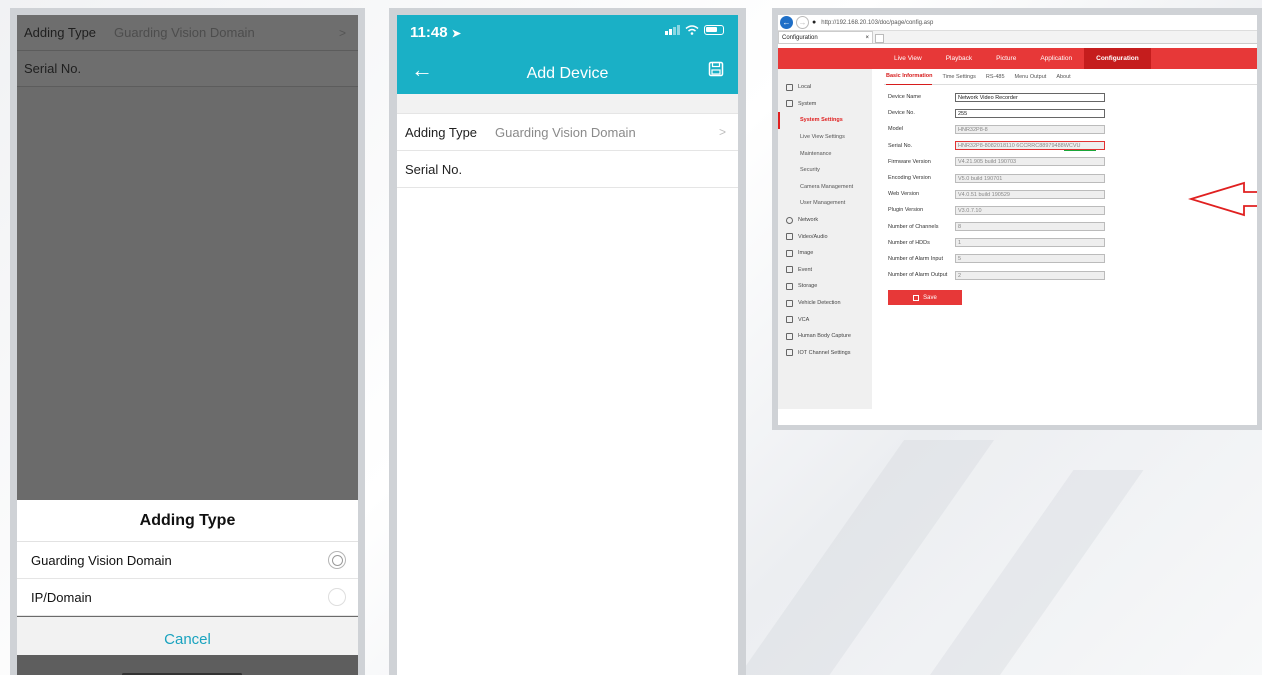 This screenshot has height=675, width=1262. What do you see at coordinates (1117, 58) in the screenshot?
I see `menu-configuration: Configuration` at bounding box center [1117, 58].